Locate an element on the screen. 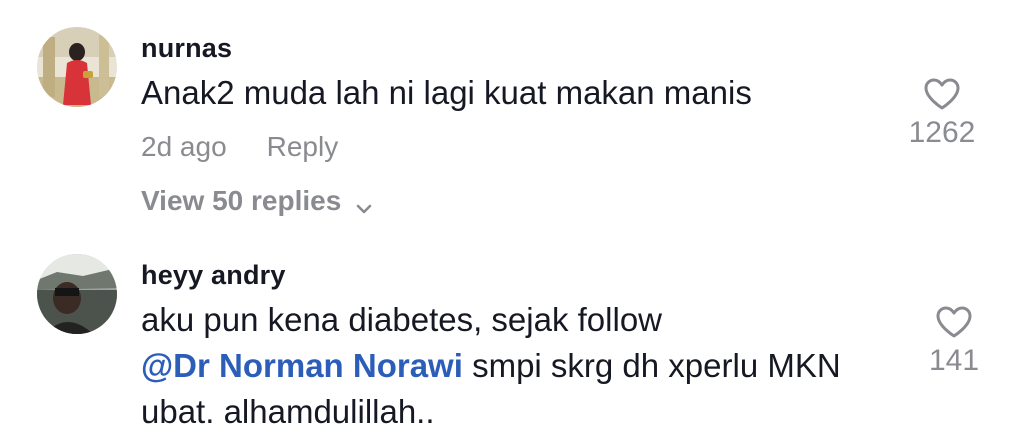 This screenshot has height=435, width=1032. comment-text-start: aku pun kena diabetes, sejak follow is located at coordinates (402, 319).